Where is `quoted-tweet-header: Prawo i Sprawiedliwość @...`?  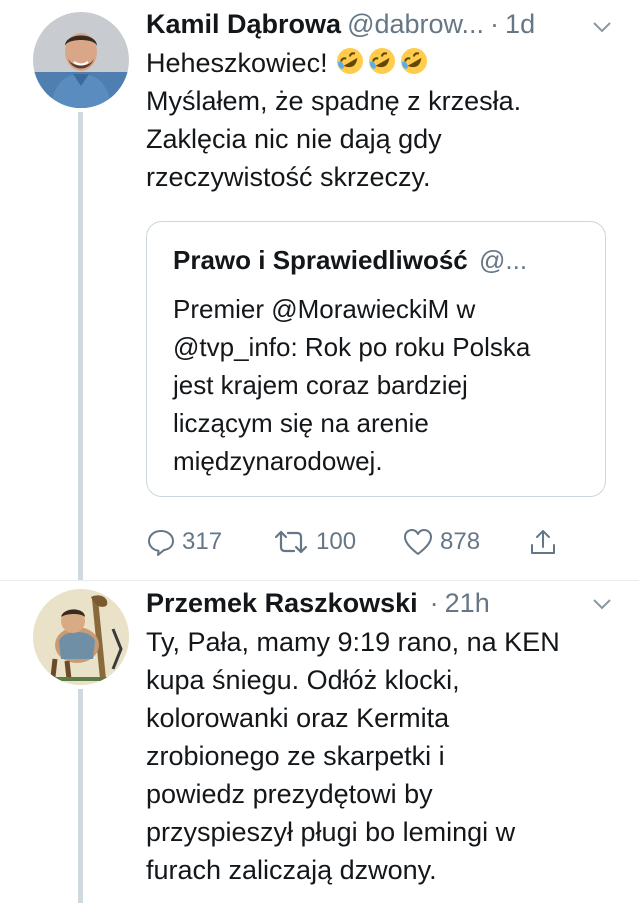
quoted-tweet-header: Prawo i Sprawiedliwość @... is located at coordinates (379, 260).